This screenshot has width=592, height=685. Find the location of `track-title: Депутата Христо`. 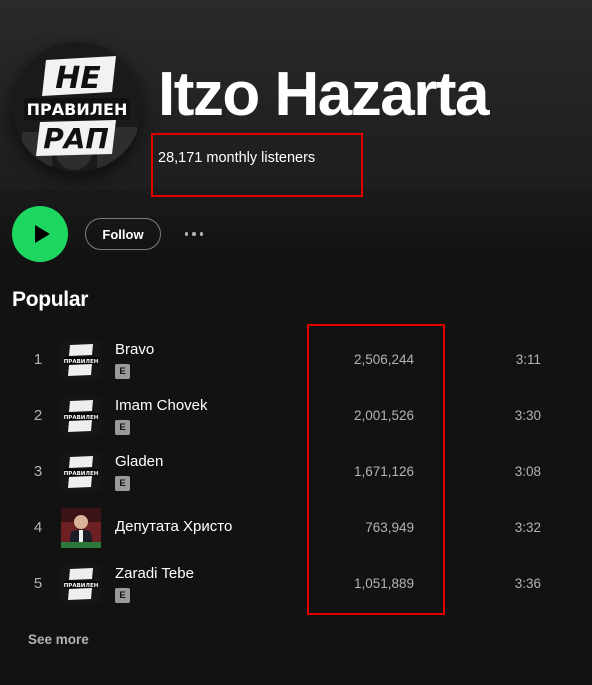

track-title: Депутата Христо is located at coordinates (173, 526).